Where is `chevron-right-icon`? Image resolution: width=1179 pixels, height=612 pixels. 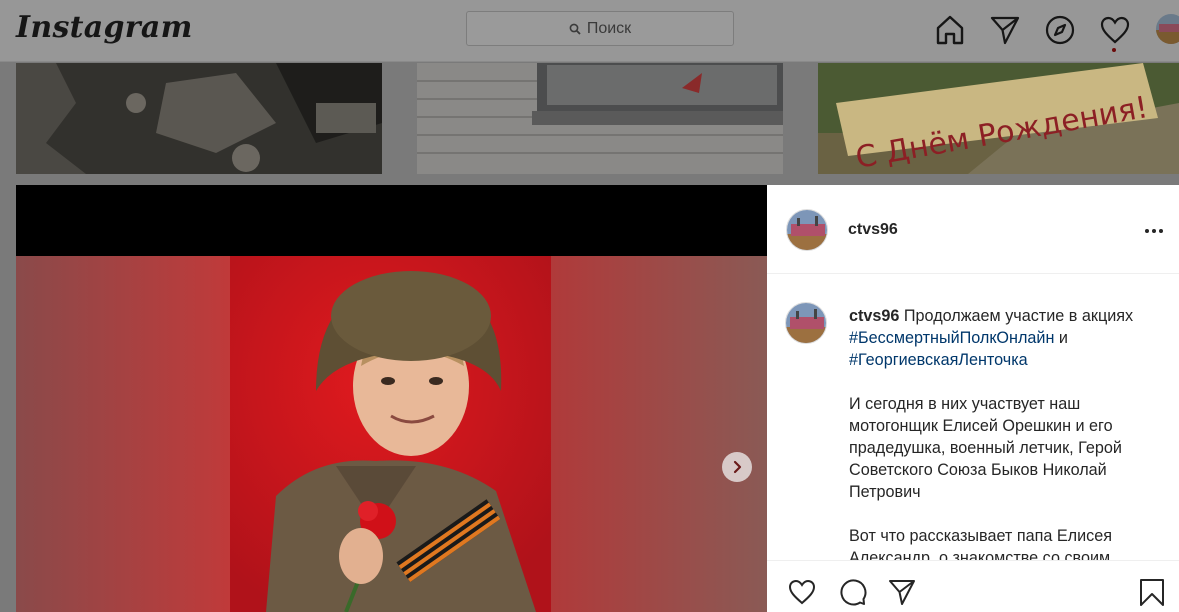
chevron-right-icon is located at coordinates (737, 467).